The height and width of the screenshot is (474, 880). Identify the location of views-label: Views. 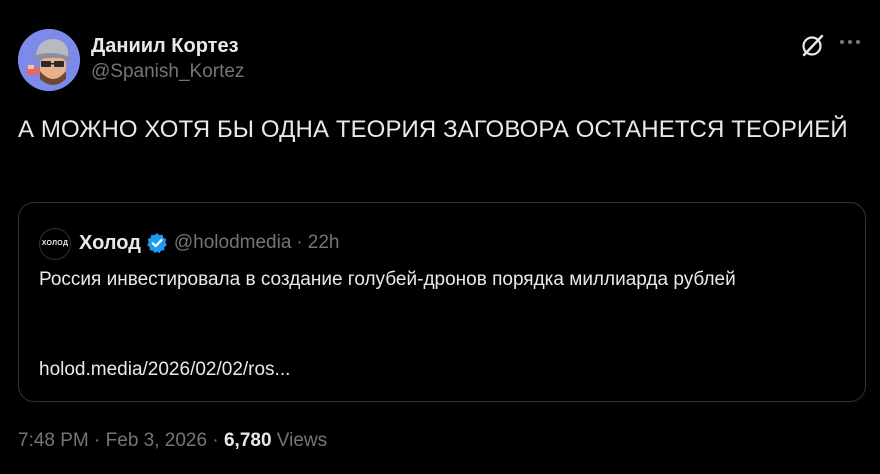
(302, 440).